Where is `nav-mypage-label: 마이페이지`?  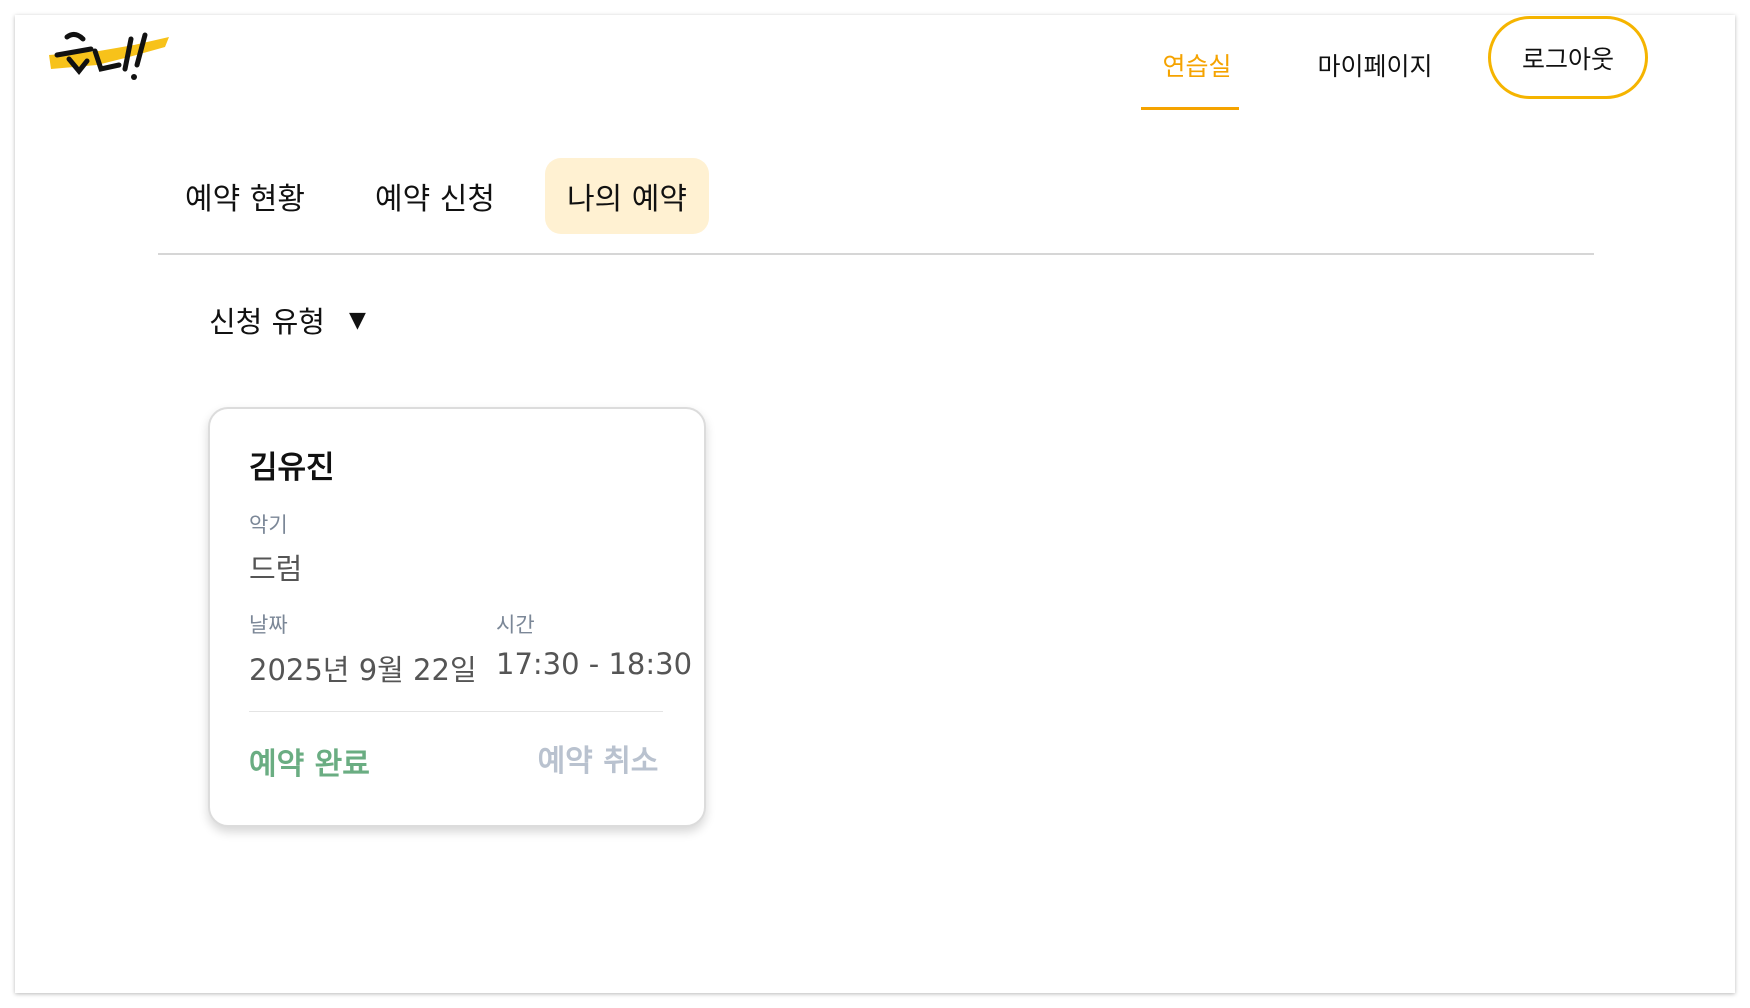 nav-mypage-label: 마이페이지 is located at coordinates (1375, 66).